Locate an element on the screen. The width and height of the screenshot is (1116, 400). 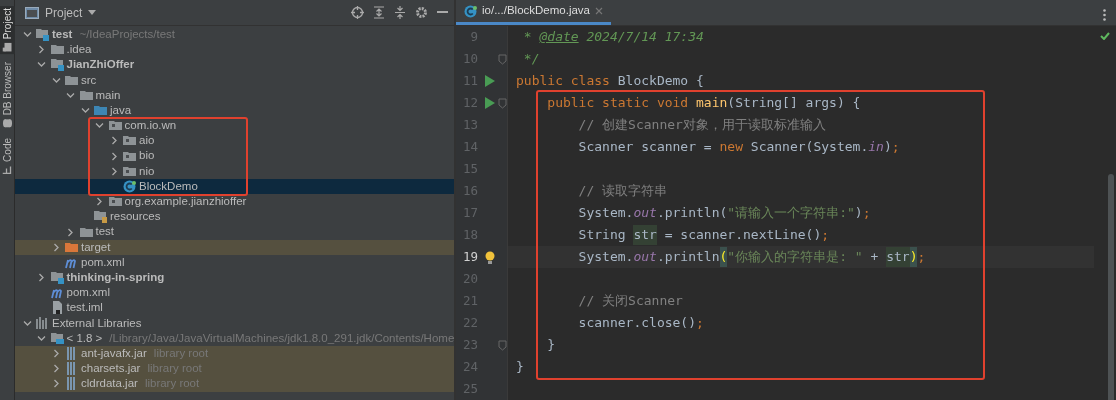
crosshair-icon is located at coordinates (357, 12).